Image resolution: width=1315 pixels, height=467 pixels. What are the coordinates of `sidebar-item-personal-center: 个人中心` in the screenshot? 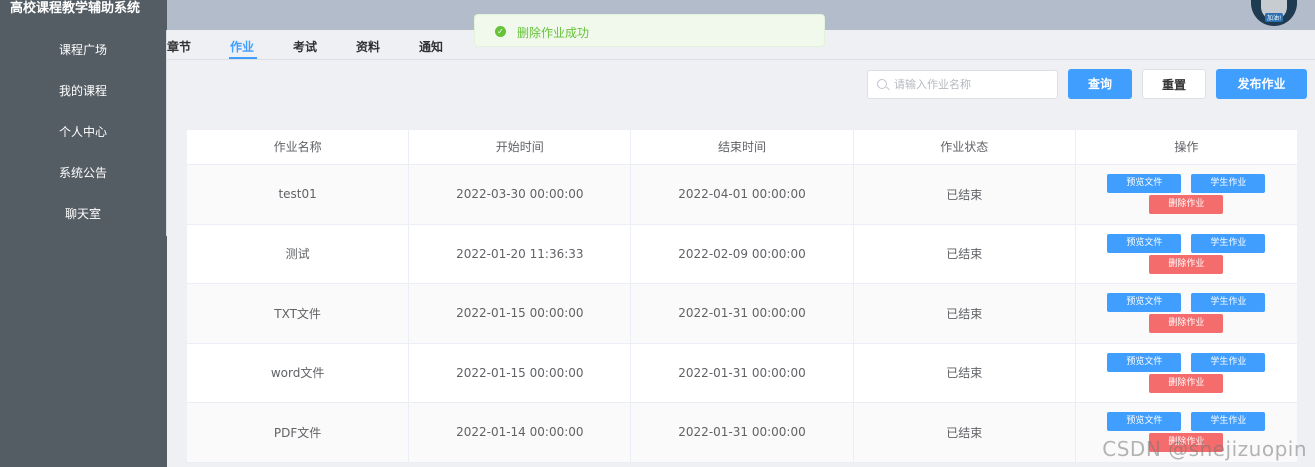 It's located at (83, 132).